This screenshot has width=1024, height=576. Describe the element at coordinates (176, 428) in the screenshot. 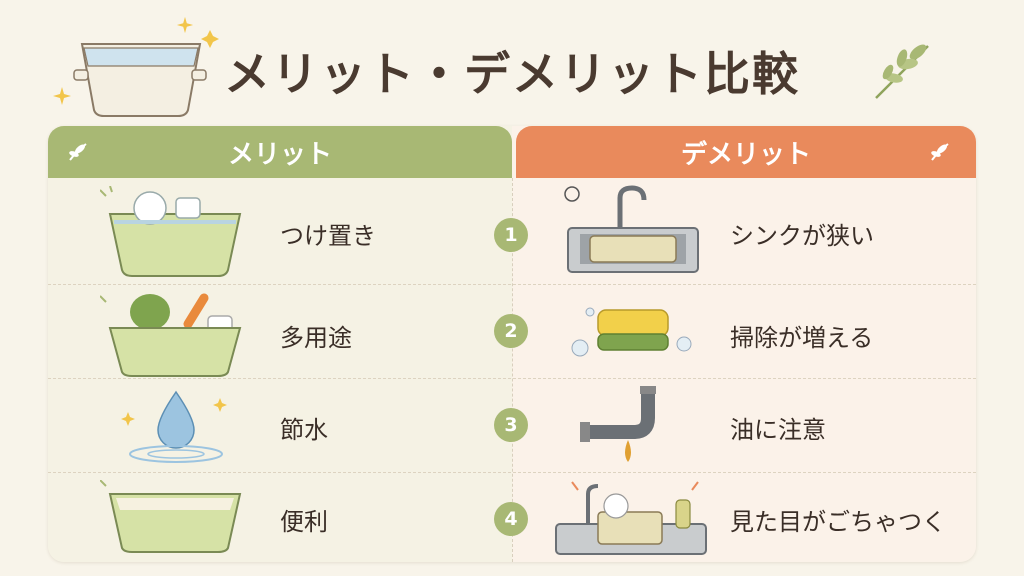

I see `water-drop-icon` at that location.